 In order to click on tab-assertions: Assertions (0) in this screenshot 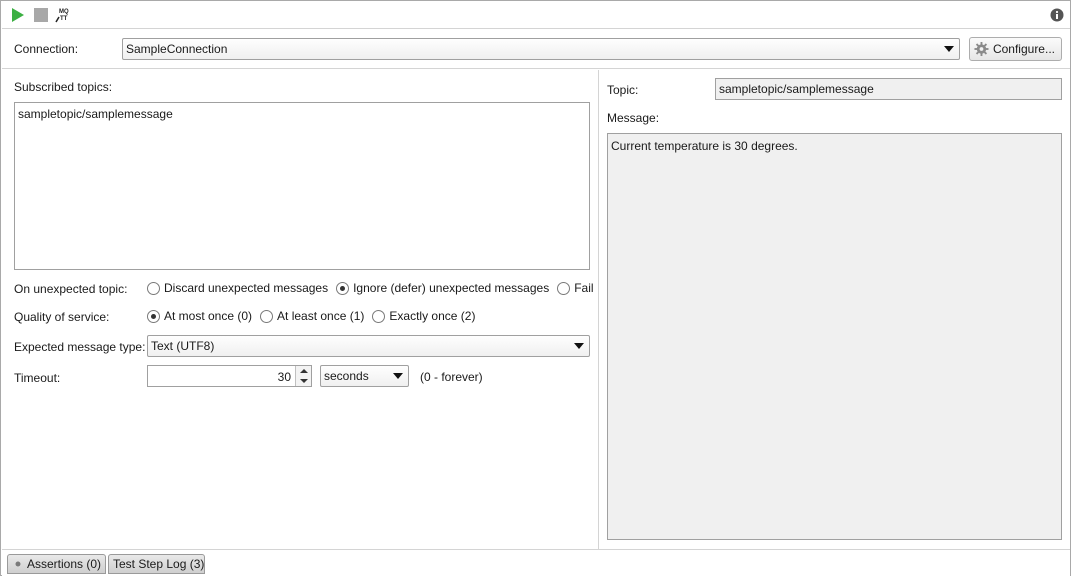, I will do `click(56, 564)`.